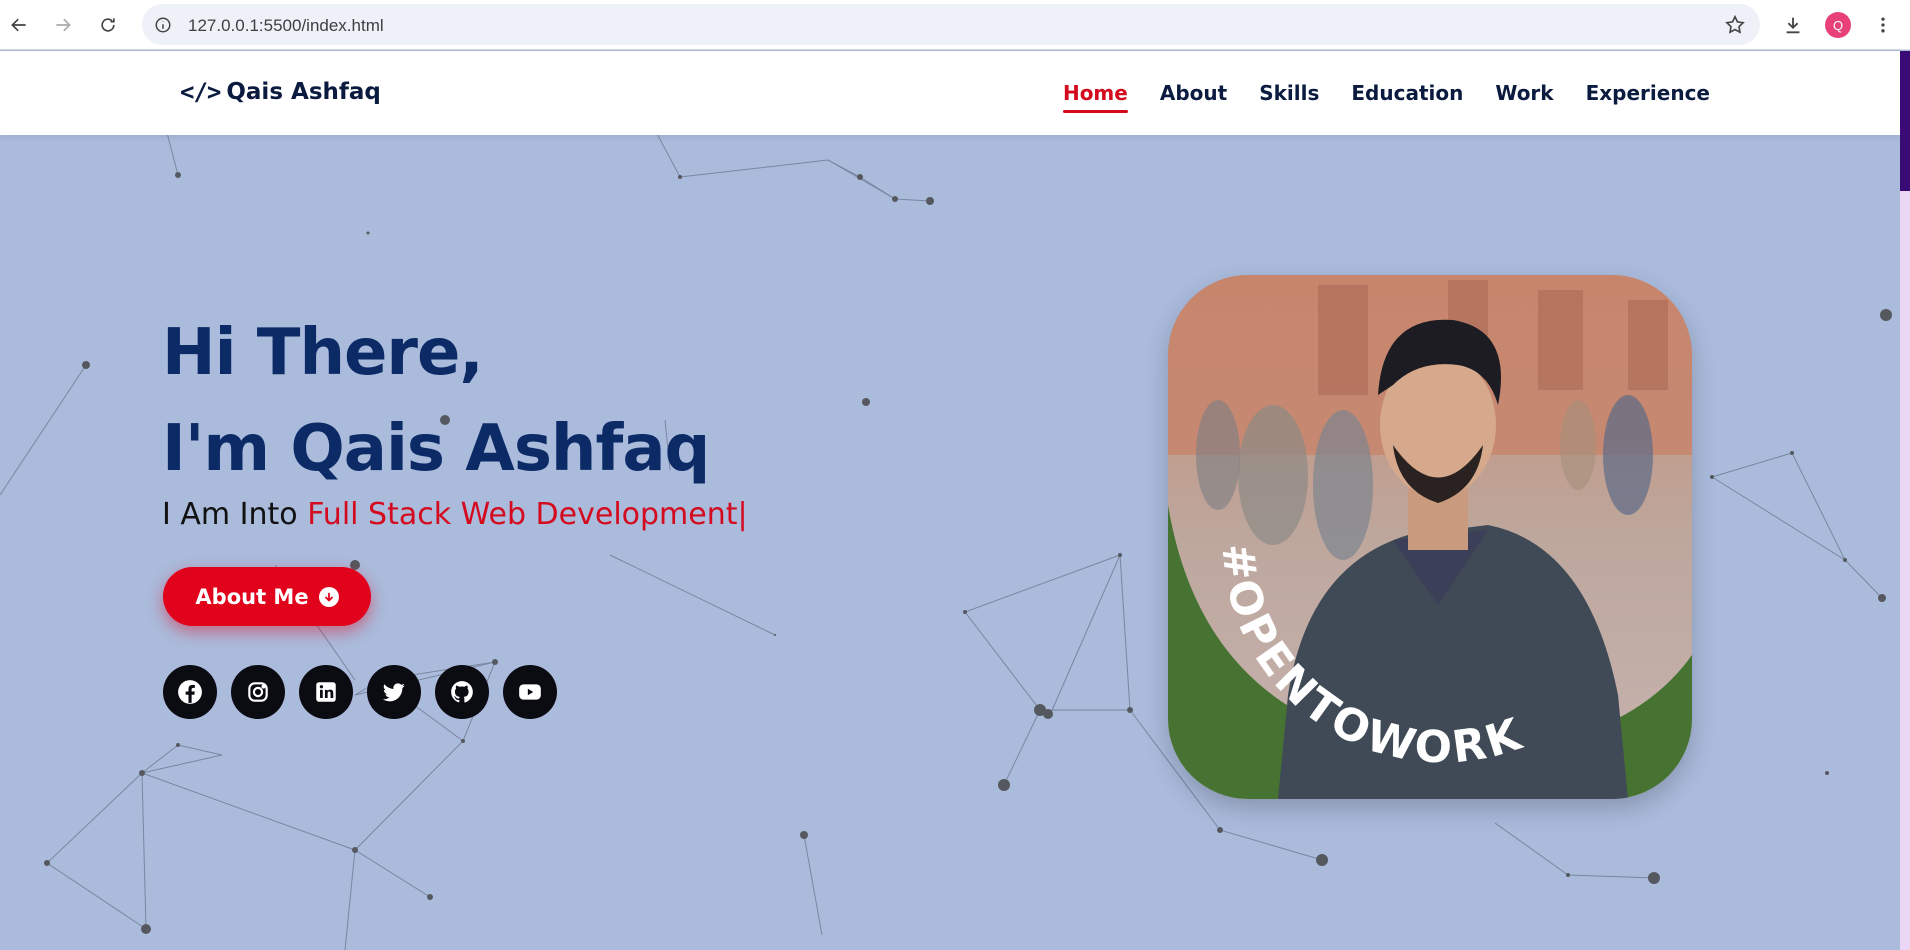  What do you see at coordinates (394, 692) in the screenshot?
I see `twitter-icon` at bounding box center [394, 692].